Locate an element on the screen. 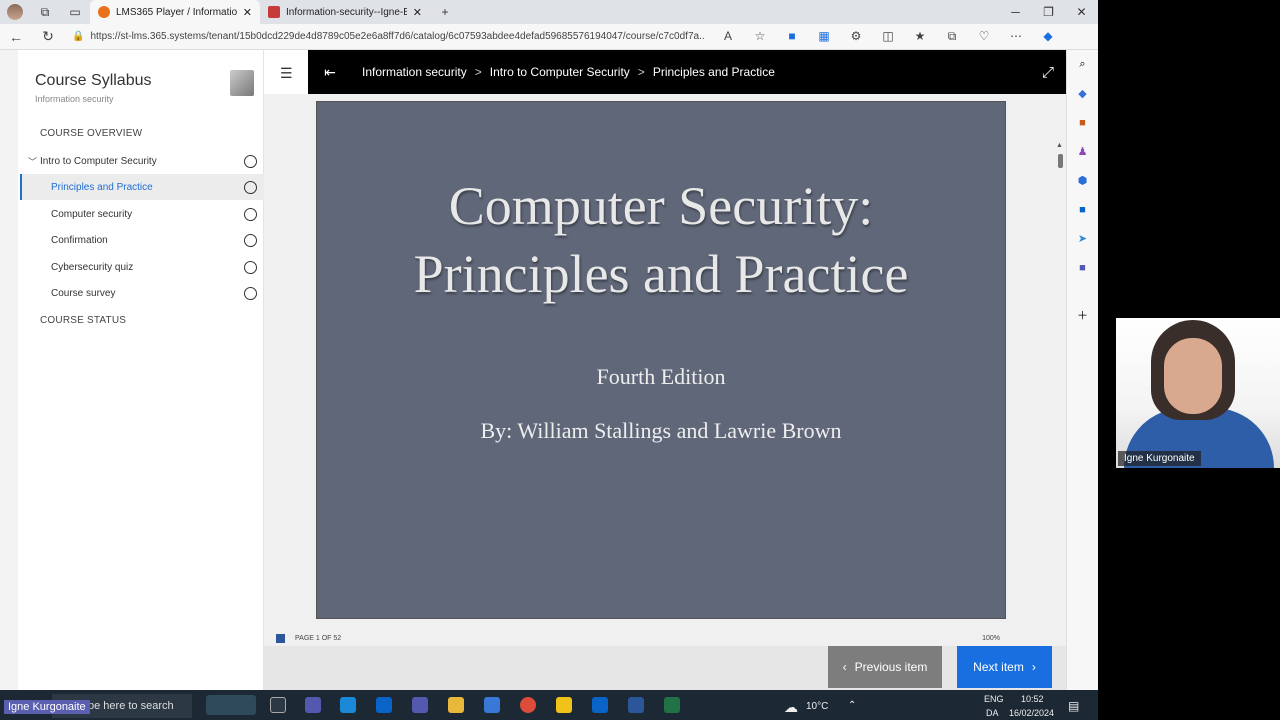  webcam-name-label: Igne Kurgonaite is located at coordinates (1159, 458).